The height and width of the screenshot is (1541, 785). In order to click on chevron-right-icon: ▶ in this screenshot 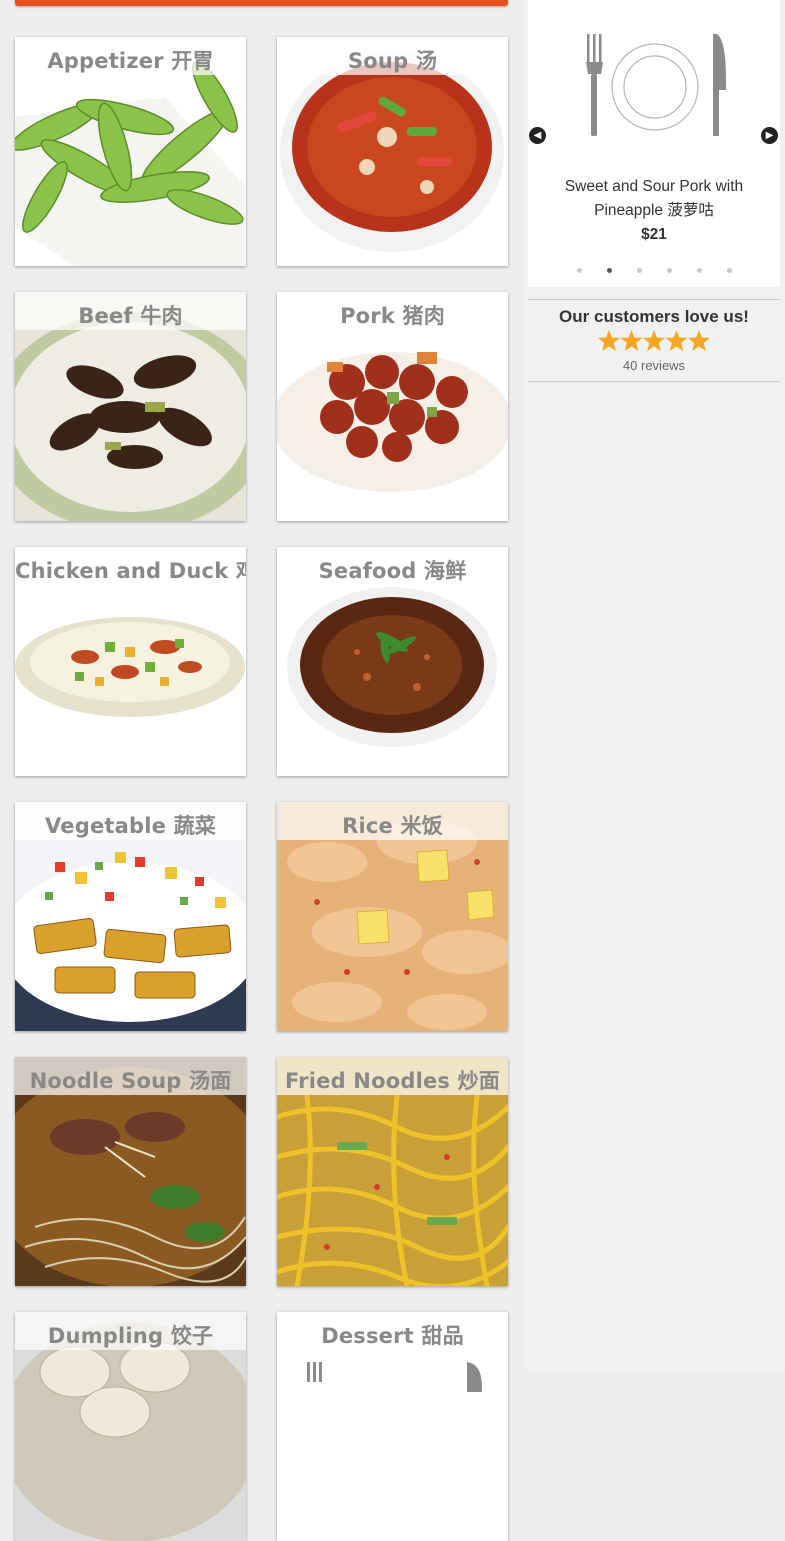, I will do `click(769, 135)`.